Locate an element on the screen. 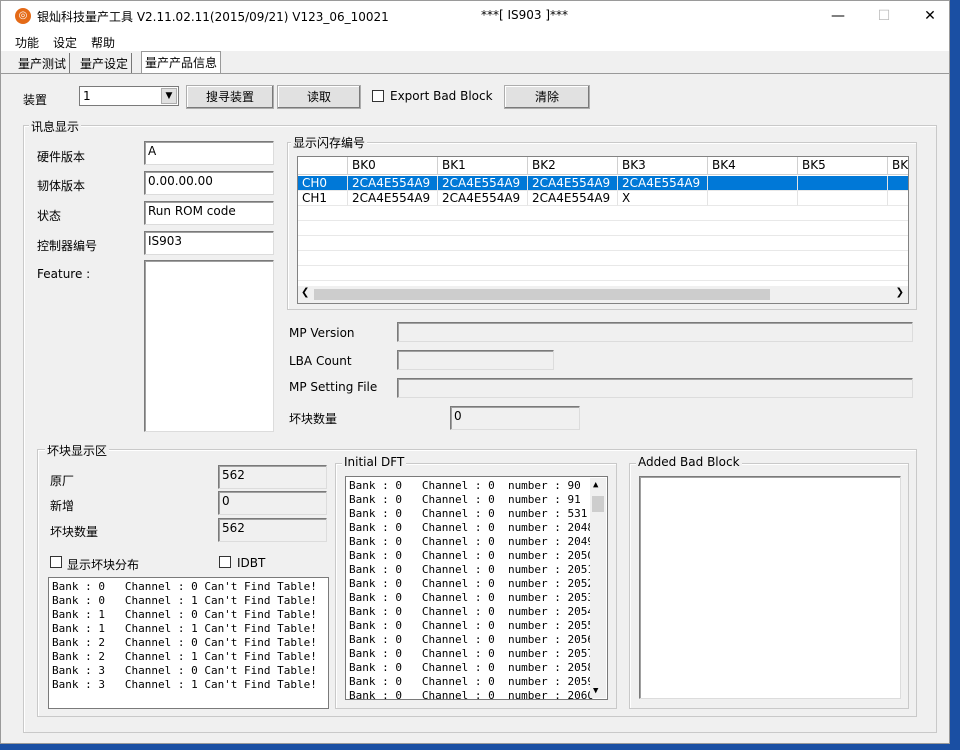 The height and width of the screenshot is (750, 960). mp-bad-block-count-field: 0 is located at coordinates (515, 418).